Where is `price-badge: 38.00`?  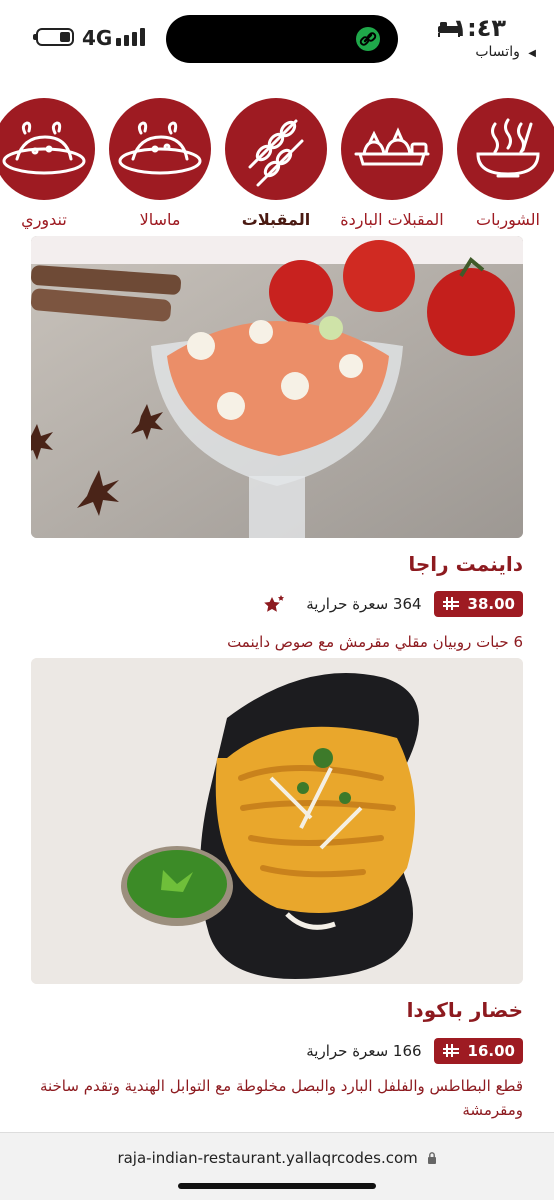 price-badge: 38.00 is located at coordinates (478, 604).